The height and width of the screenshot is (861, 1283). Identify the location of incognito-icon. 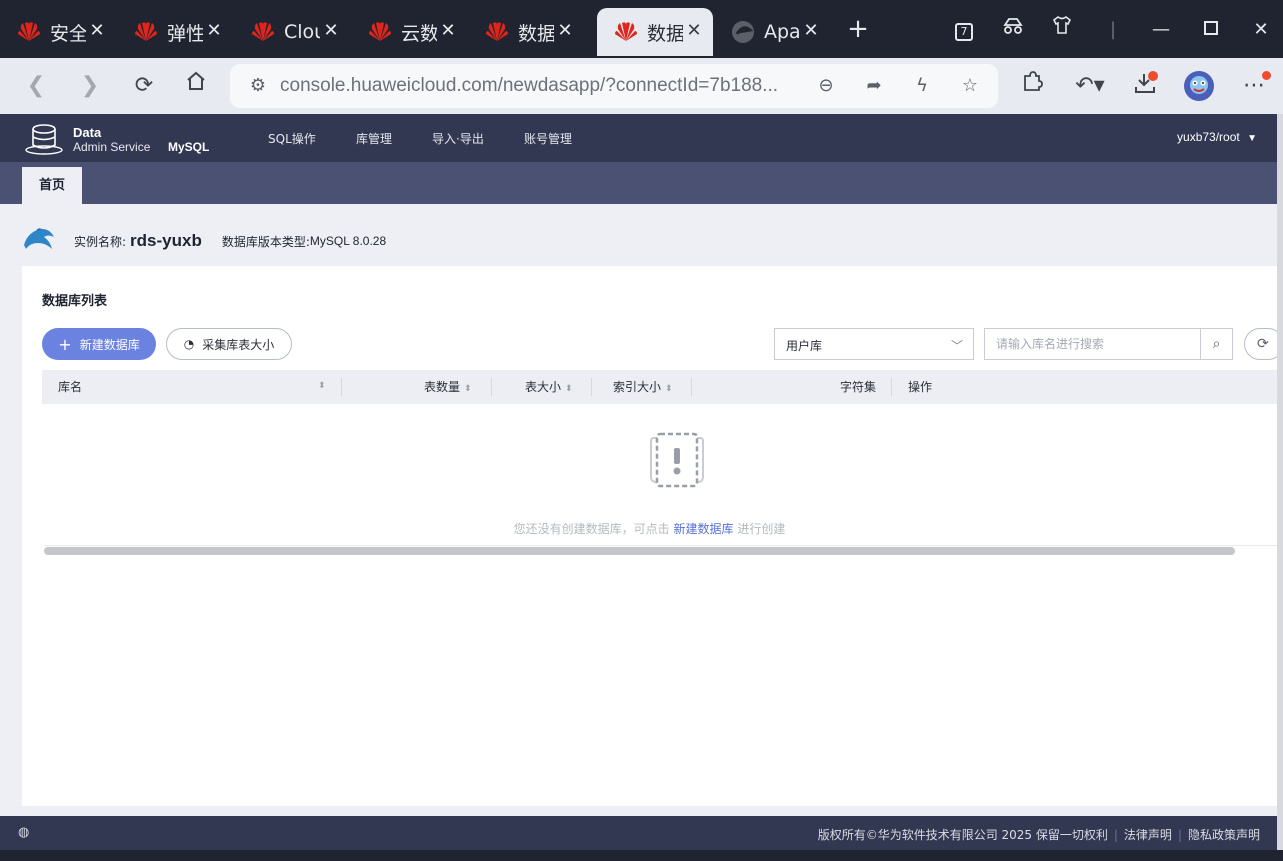
(1013, 30).